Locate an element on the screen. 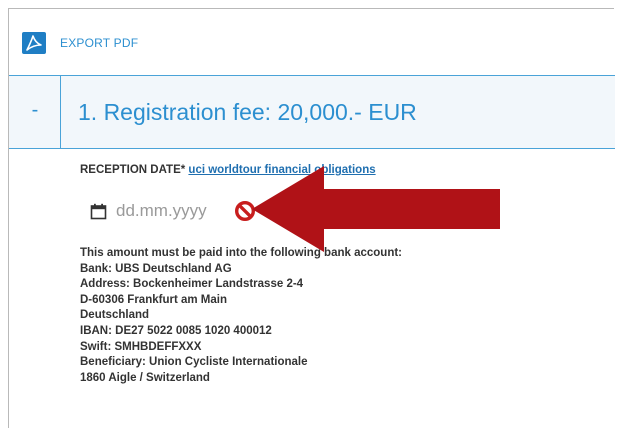  export-pdf-button: EXPORT PDF is located at coordinates (99, 43).